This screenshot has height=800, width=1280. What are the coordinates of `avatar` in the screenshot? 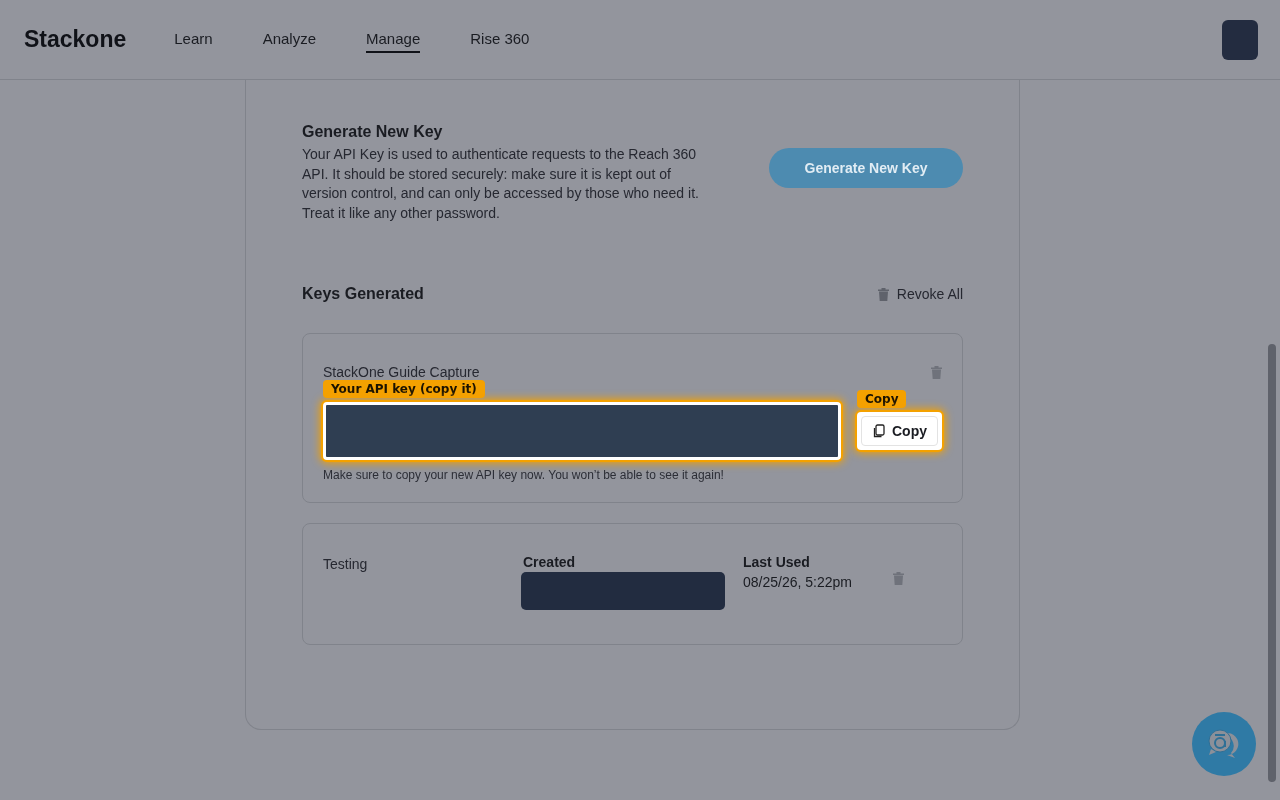 It's located at (1240, 39).